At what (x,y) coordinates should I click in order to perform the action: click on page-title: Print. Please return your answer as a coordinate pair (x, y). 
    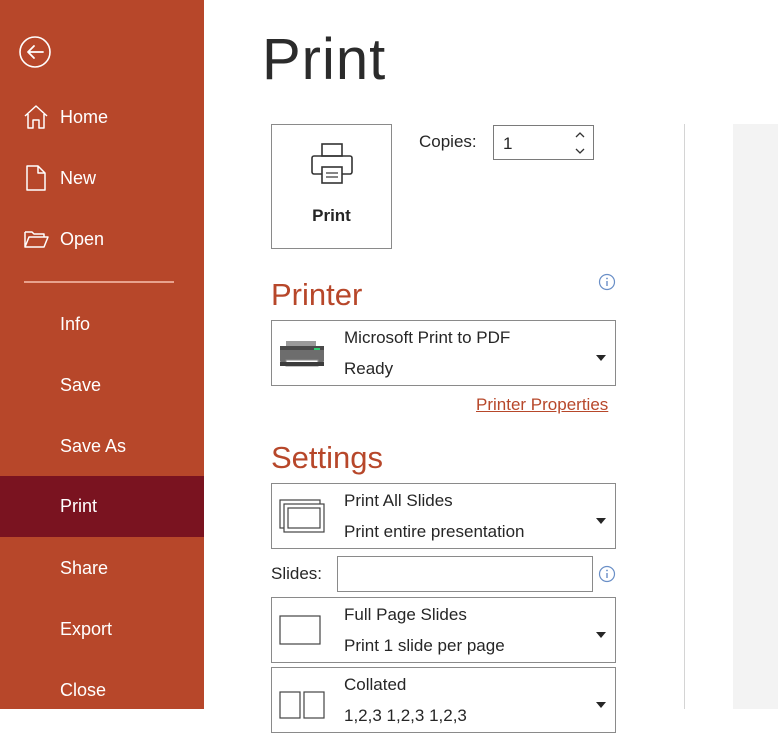
    Looking at the image, I should click on (324, 59).